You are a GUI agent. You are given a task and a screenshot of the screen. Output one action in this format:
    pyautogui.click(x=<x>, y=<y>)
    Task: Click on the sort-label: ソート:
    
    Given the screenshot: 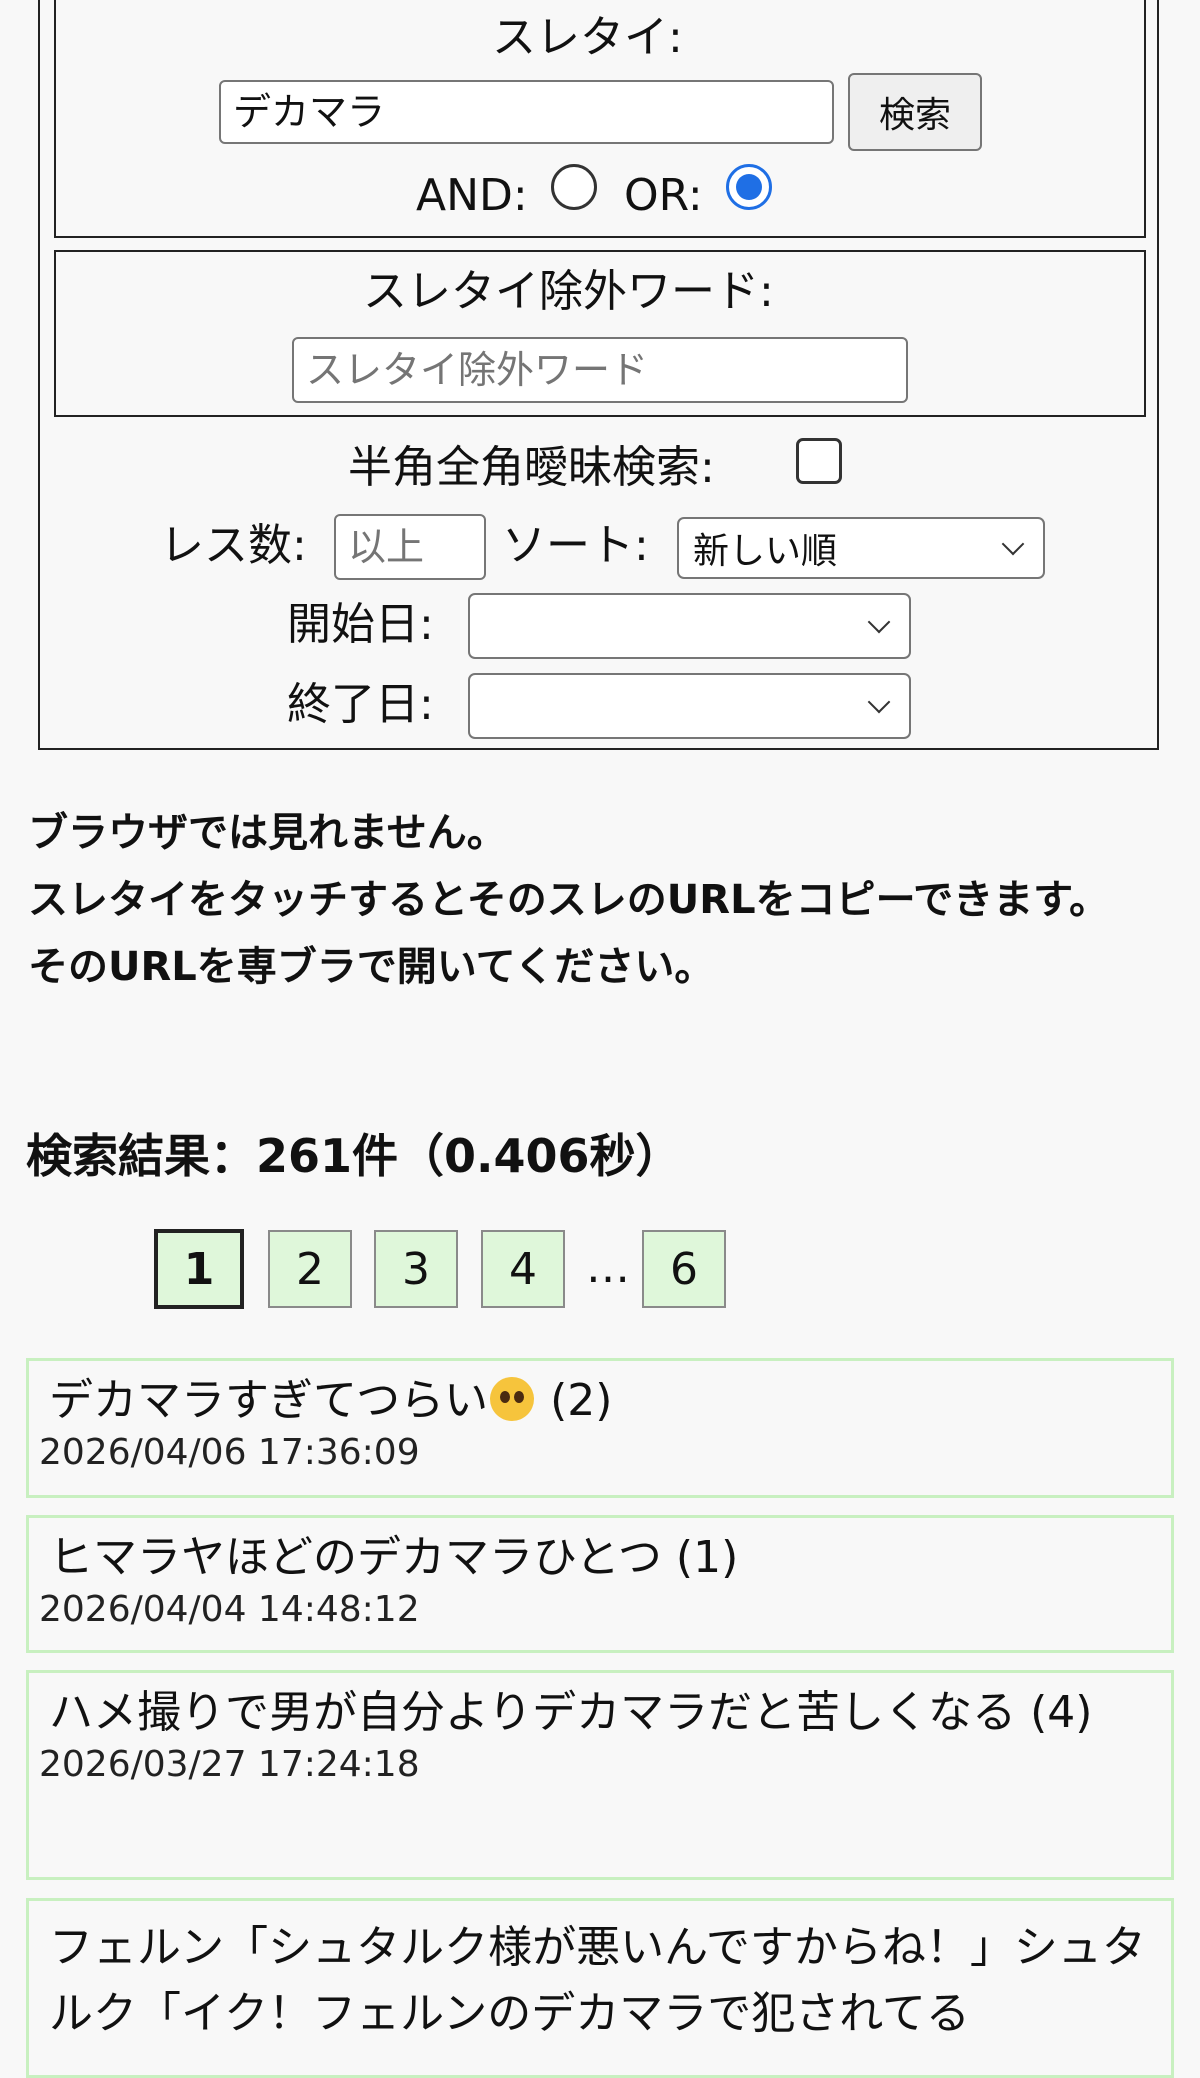 What is the action you would take?
    pyautogui.click(x=575, y=545)
    